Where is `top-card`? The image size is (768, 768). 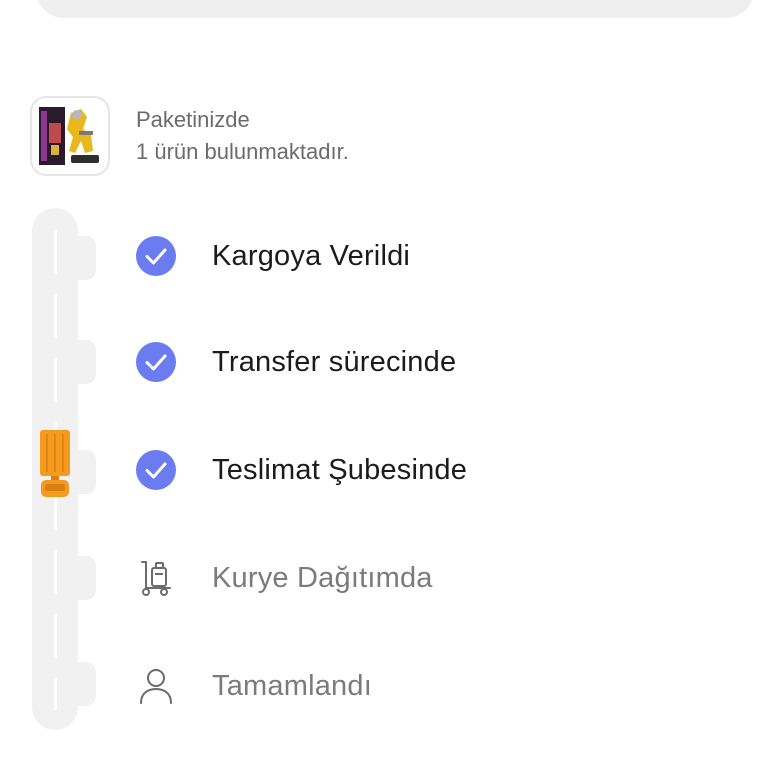 top-card is located at coordinates (395, 9).